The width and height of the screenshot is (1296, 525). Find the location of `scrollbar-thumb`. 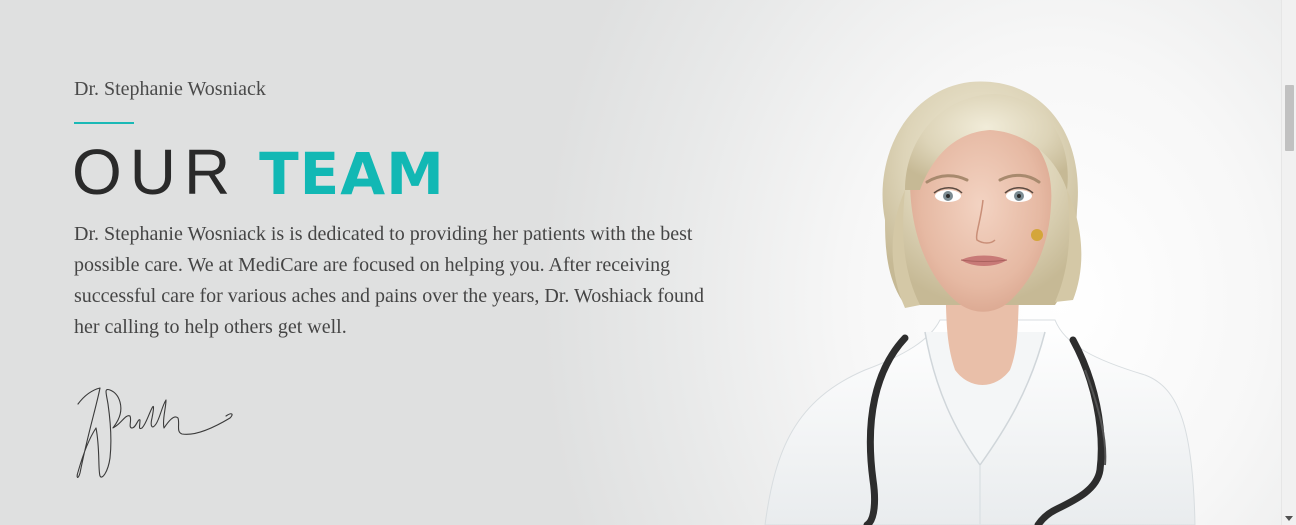

scrollbar-thumb is located at coordinates (1289, 118).